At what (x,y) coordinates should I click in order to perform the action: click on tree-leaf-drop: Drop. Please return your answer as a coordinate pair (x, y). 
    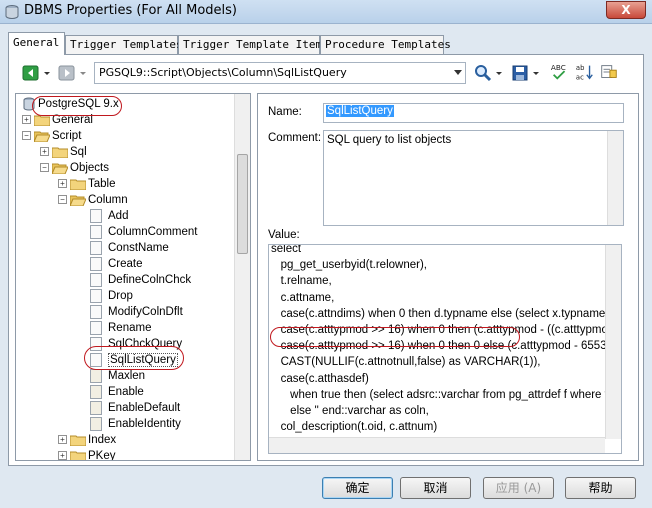
    Looking at the image, I should click on (111, 296).